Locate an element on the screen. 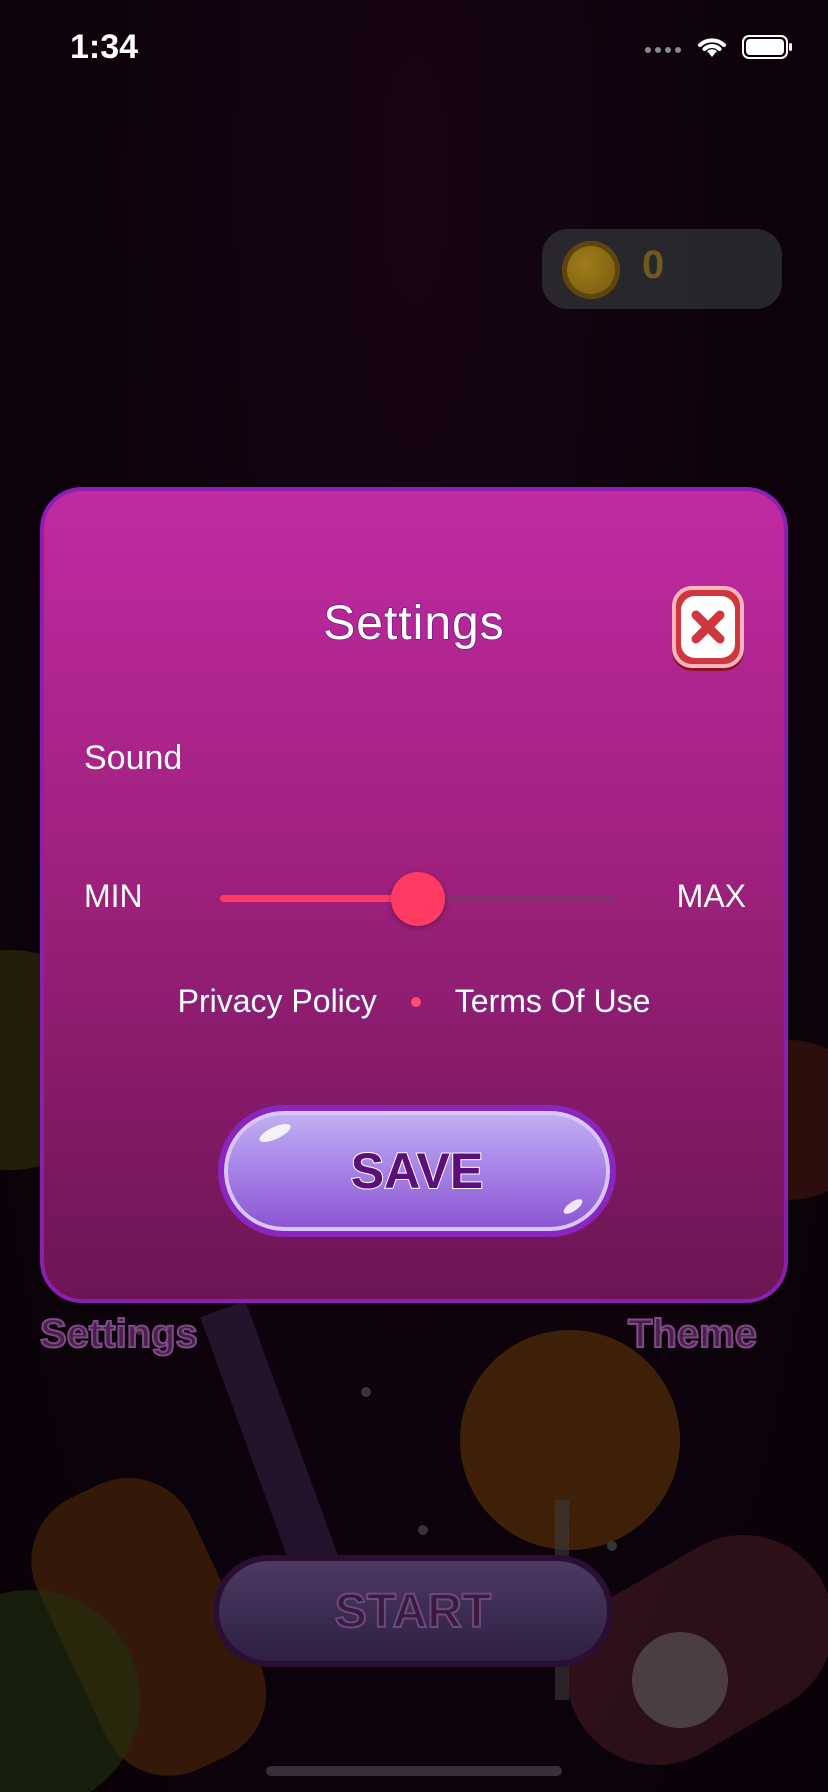 The width and height of the screenshot is (828, 1792). start-button: START is located at coordinates (413, 1611).